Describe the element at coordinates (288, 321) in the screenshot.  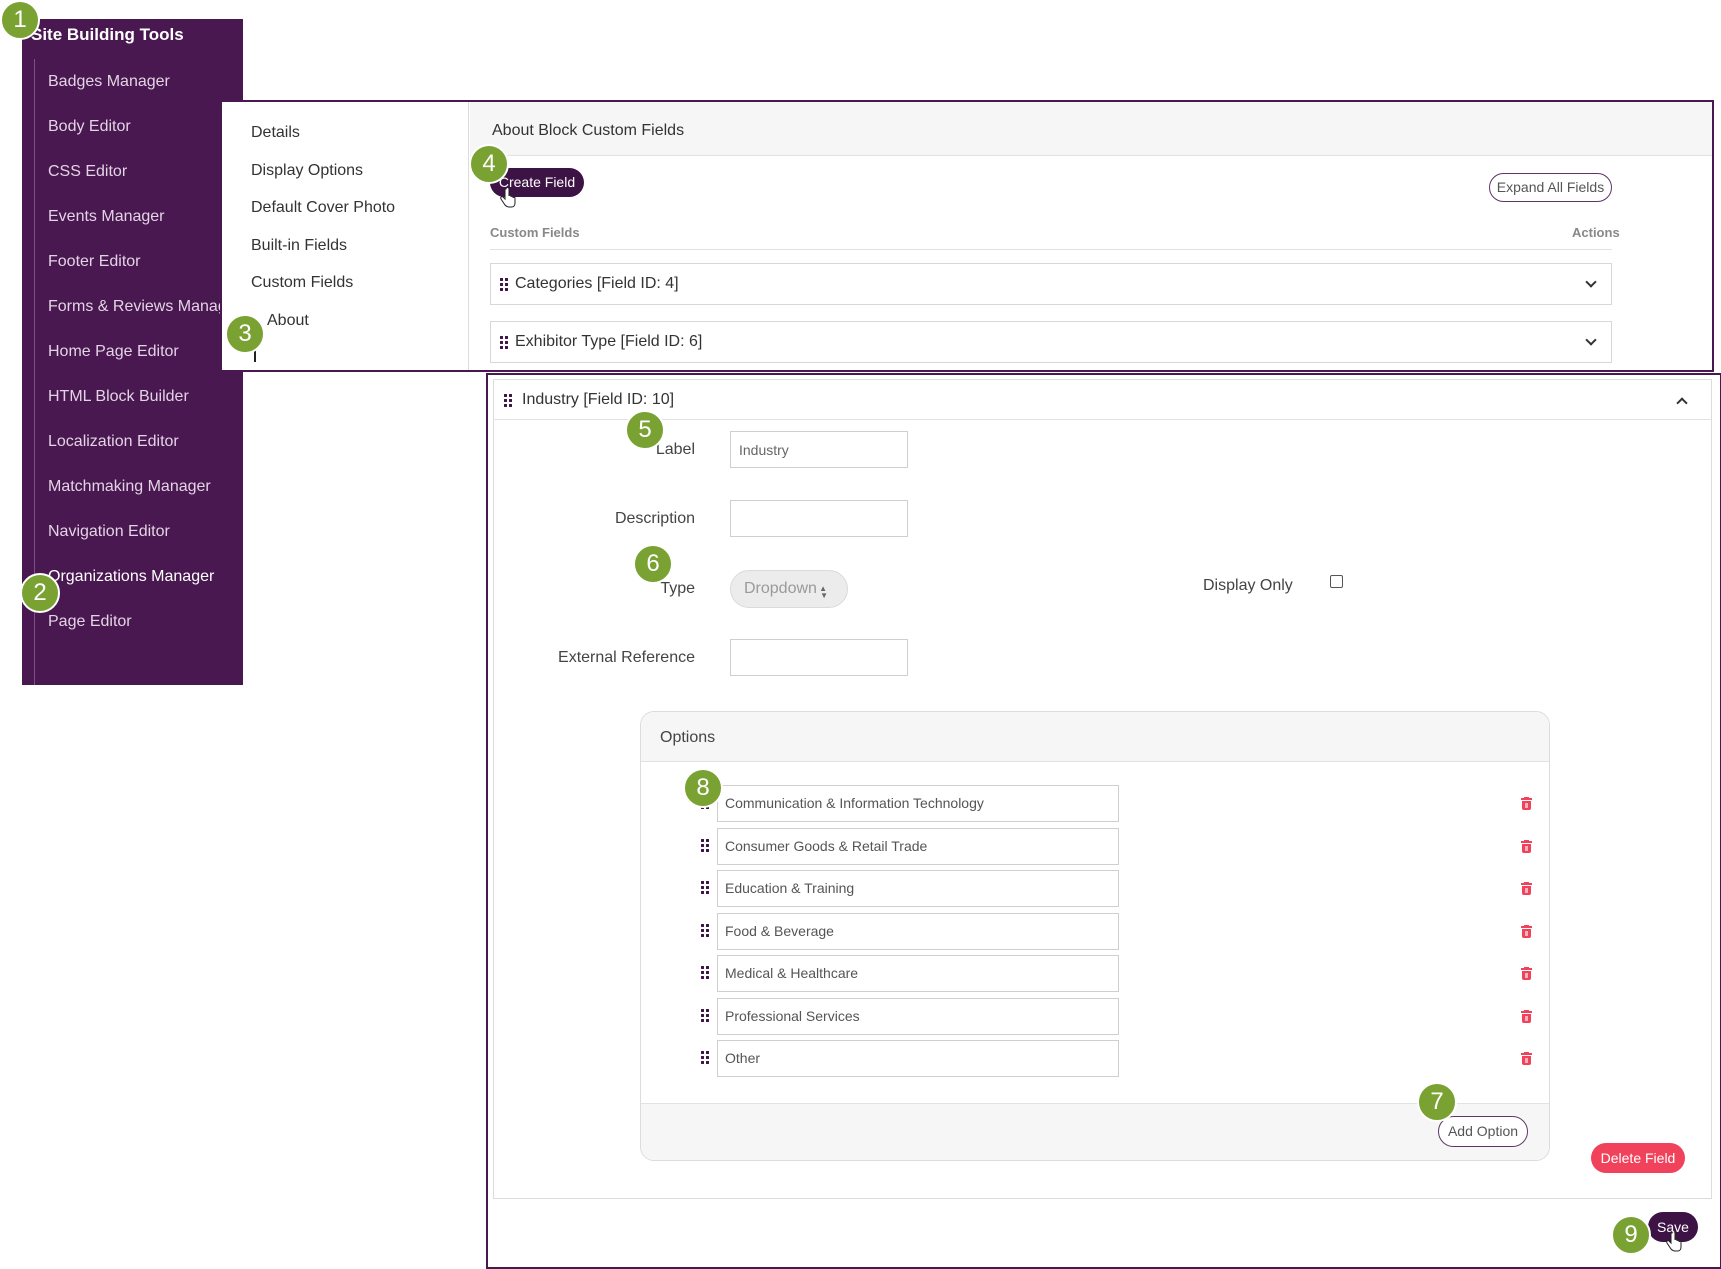
I see `nav-item-about: About` at that location.